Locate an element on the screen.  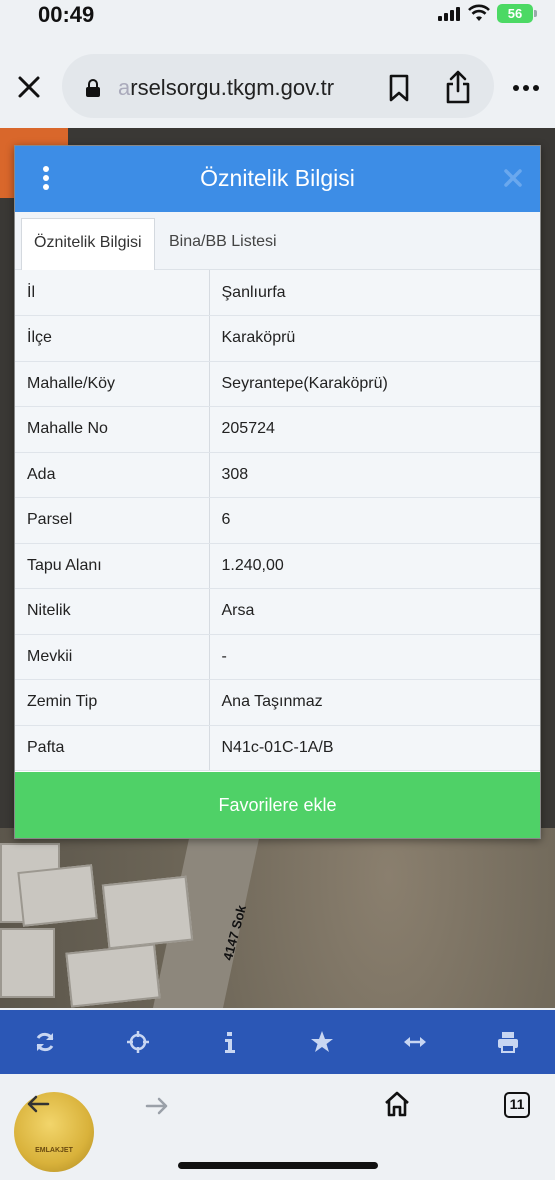
attribute-value: Arsa is located at coordinates (374, 611).